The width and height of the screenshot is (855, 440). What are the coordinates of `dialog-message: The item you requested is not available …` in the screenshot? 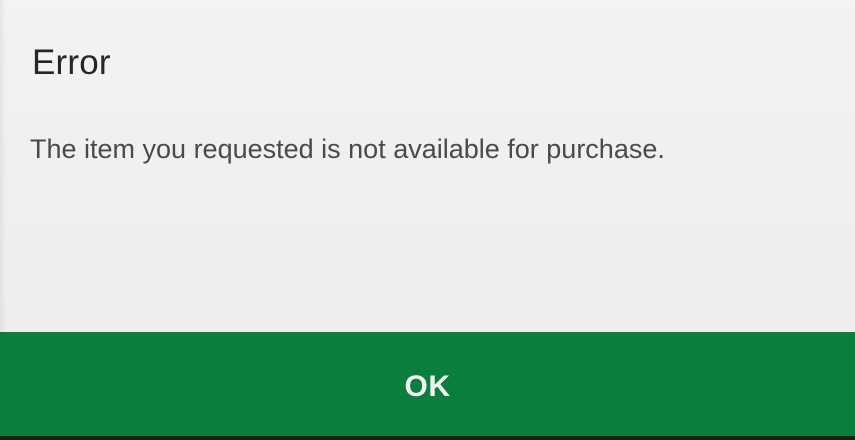 It's located at (347, 149).